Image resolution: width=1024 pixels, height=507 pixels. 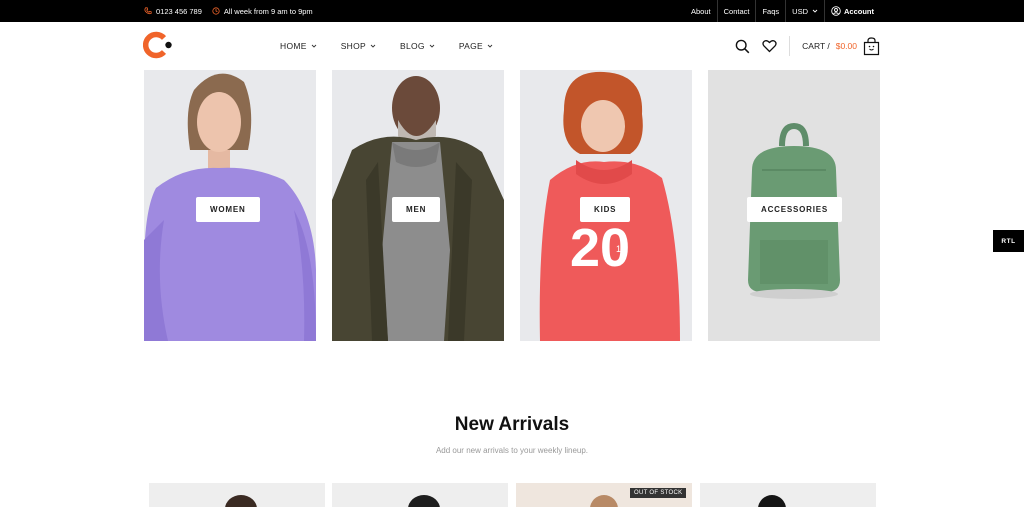 I want to click on category-label-men: MEN, so click(x=416, y=209).